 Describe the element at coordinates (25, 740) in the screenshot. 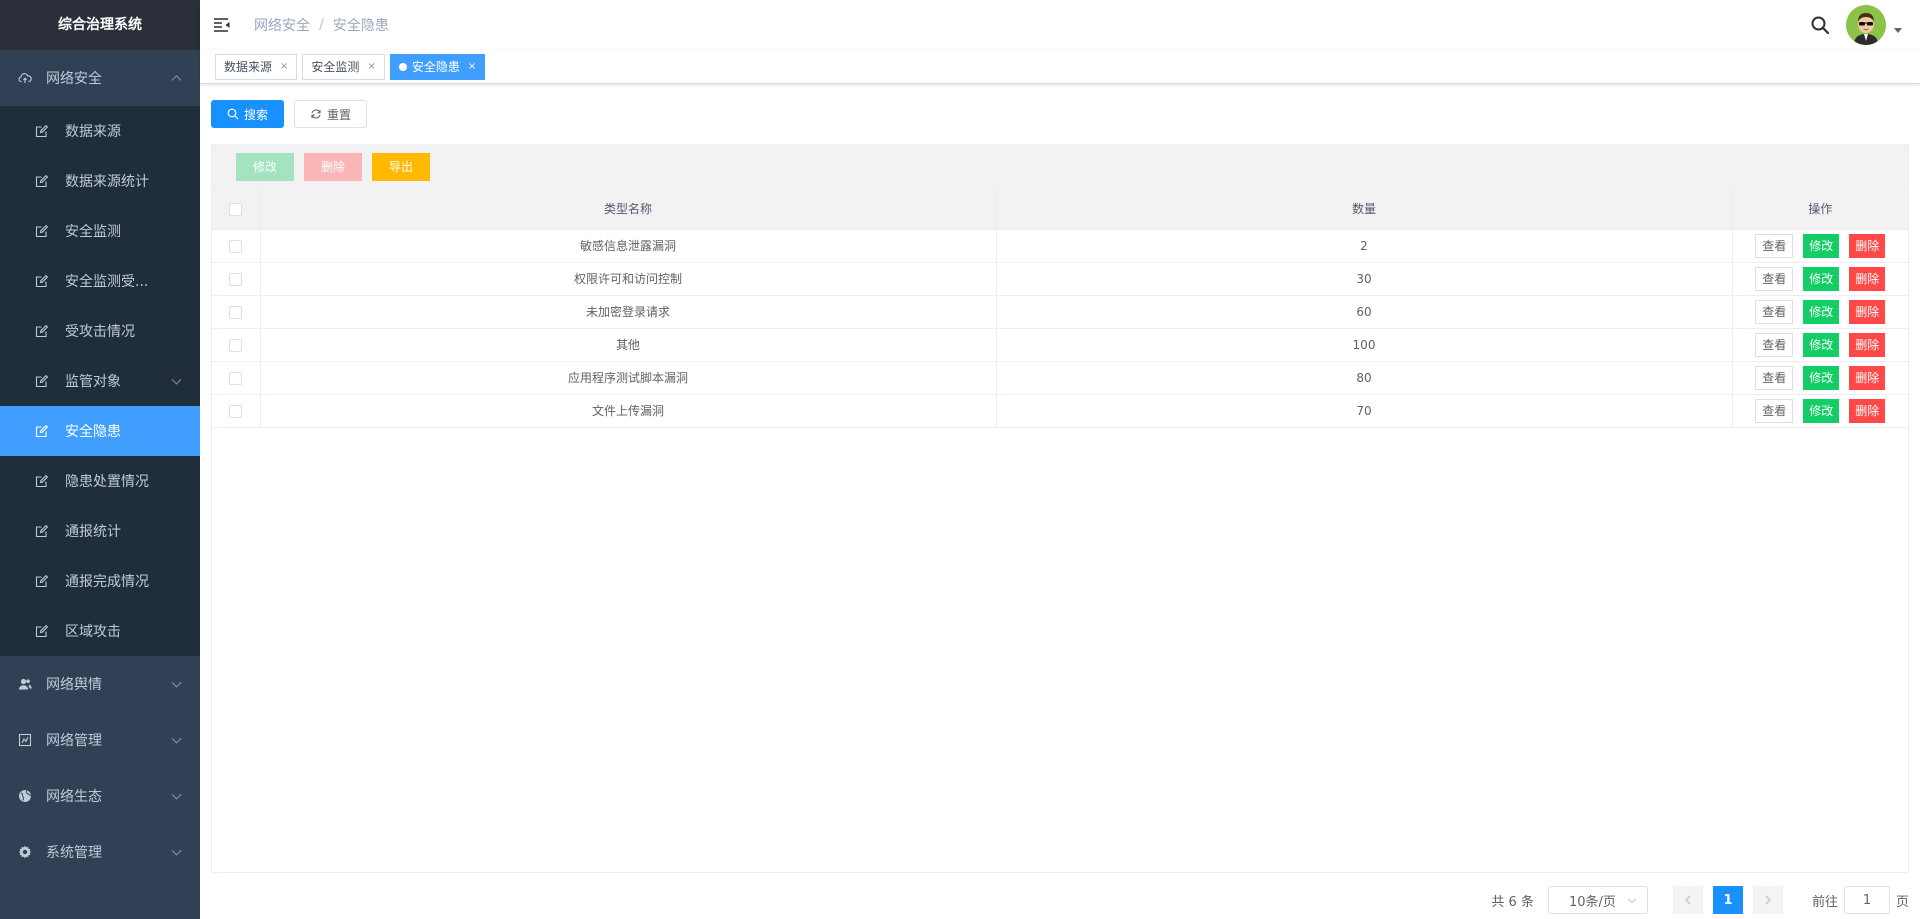

I see `chart-box-icon` at that location.